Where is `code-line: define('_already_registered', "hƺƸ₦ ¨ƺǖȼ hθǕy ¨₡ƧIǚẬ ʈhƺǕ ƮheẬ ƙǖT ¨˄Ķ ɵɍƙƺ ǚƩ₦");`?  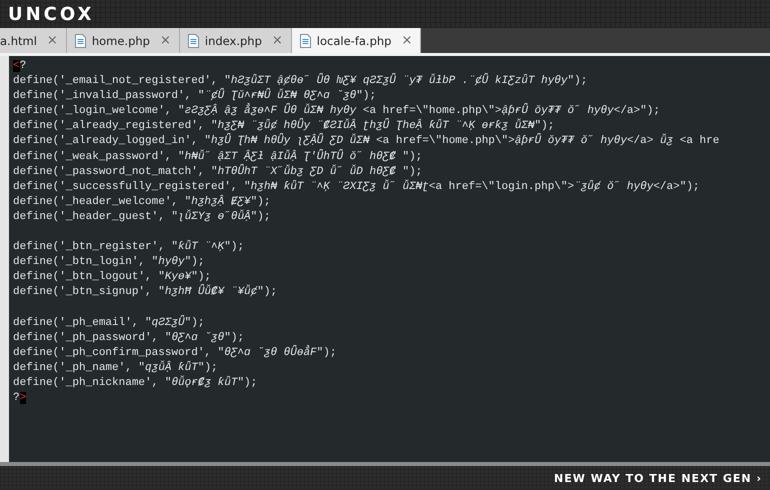 code-line: define('_already_registered', "hƺƸ₦ ¨ƺǖȼ hθǕy ¨₡ƧIǚẬ ʈhƺǕ ƮheẬ ƙǖT ¨˄Ķ ɵɍƙƺ ǚƩ₦"); is located at coordinates (284, 126).